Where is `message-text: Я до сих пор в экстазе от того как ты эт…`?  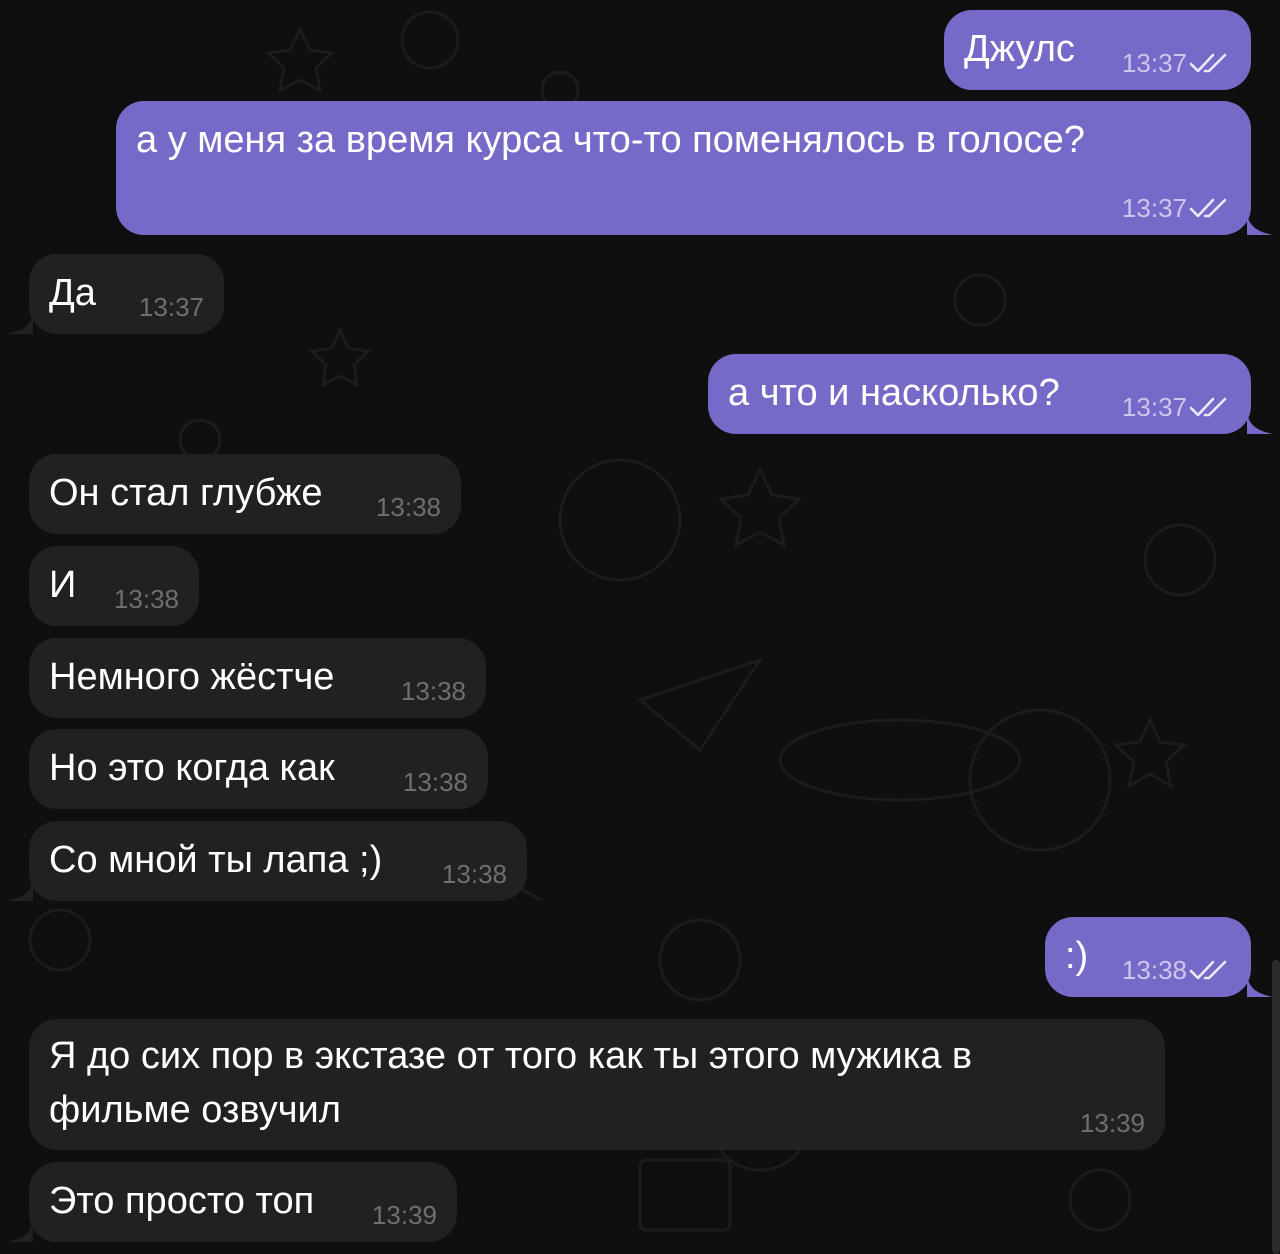
message-text: Я до сих пор в экстазе от того как ты эт… is located at coordinates (511, 1083).